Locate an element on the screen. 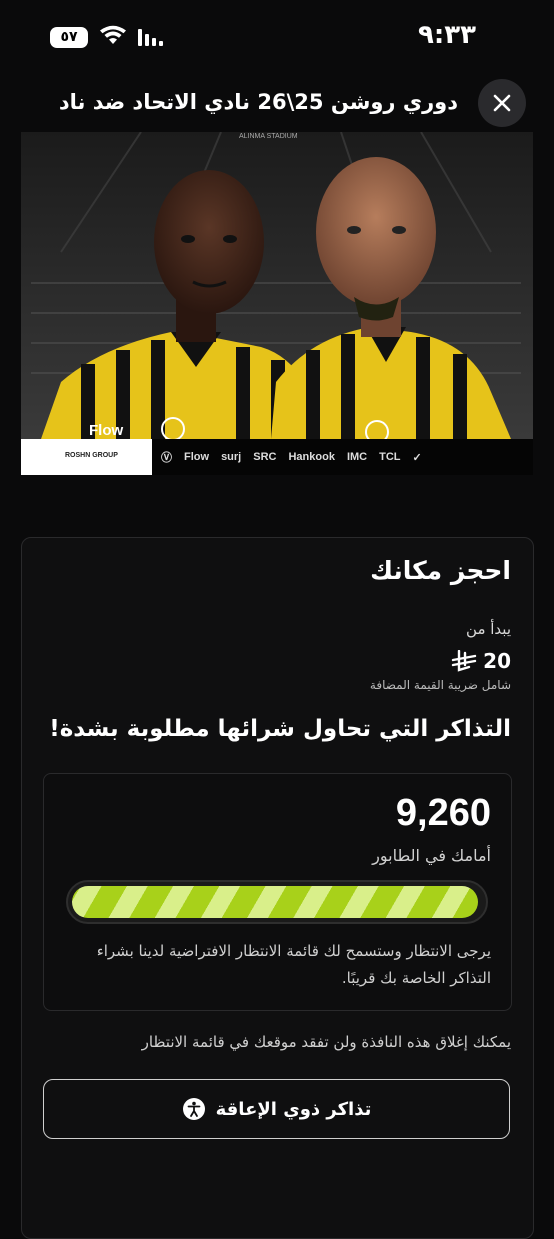  accessibility-button-label: تذاكر ذوي الإعاقة is located at coordinates (293, 1109).